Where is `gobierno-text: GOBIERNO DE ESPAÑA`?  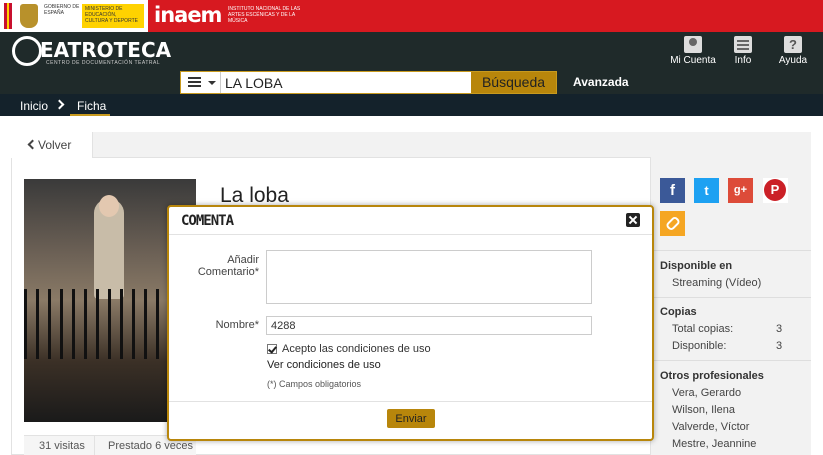
gobierno-text: GOBIERNO DE ESPAÑA is located at coordinates (62, 10).